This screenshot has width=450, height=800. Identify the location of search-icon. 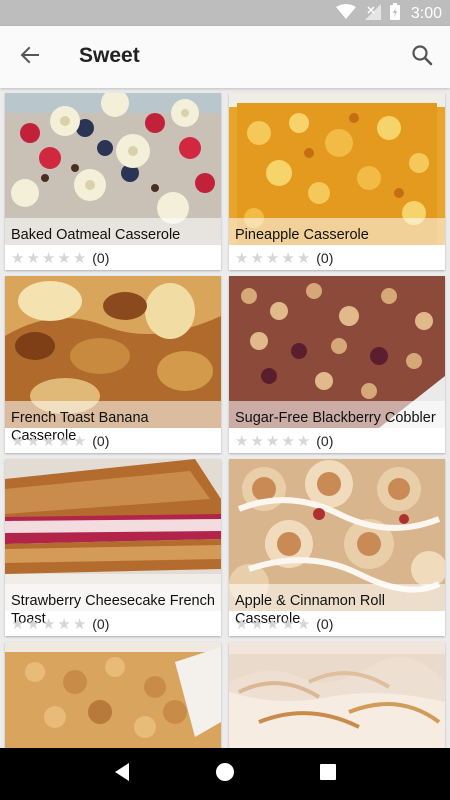
(422, 57).